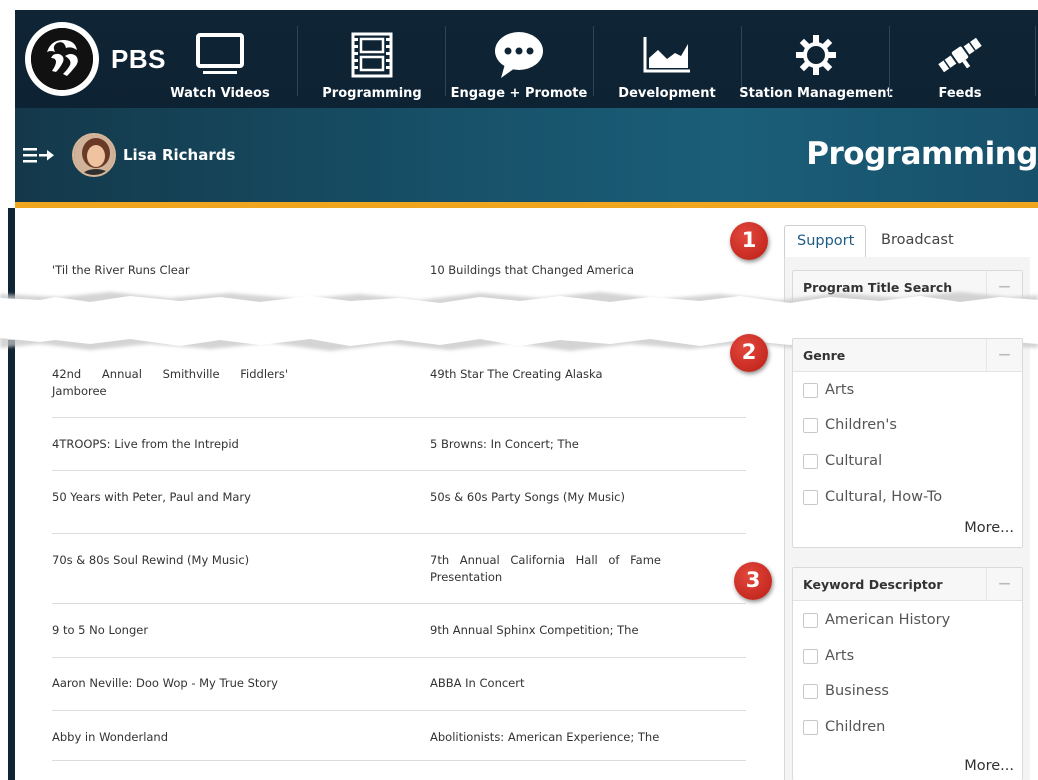  What do you see at coordinates (960, 55) in the screenshot?
I see `satellite-icon` at bounding box center [960, 55].